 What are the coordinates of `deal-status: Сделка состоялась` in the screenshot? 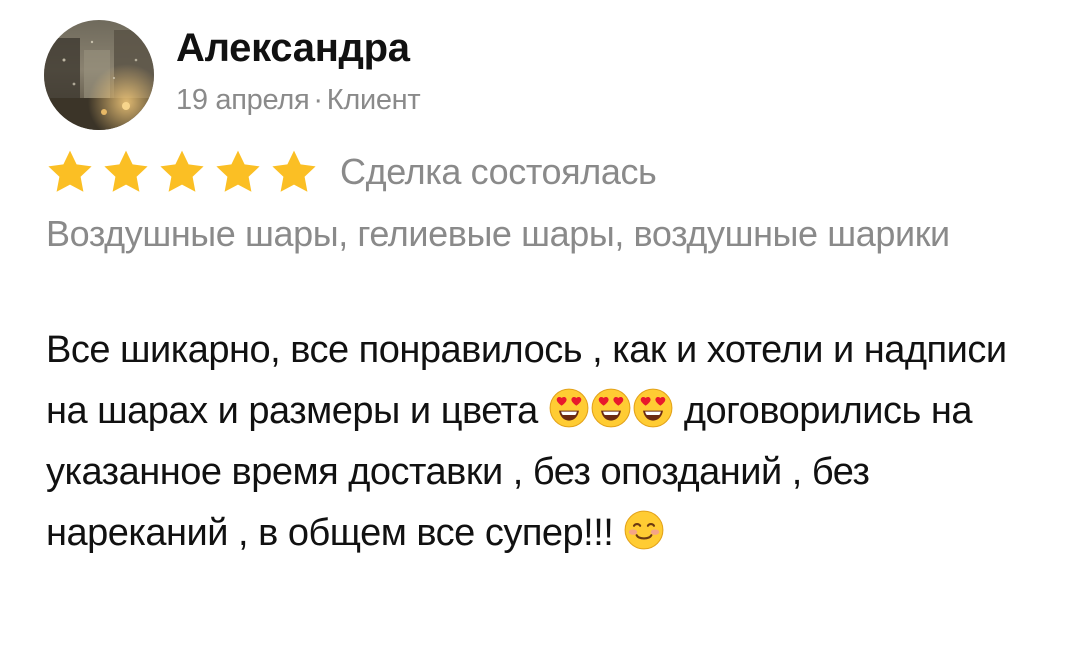 It's located at (498, 171).